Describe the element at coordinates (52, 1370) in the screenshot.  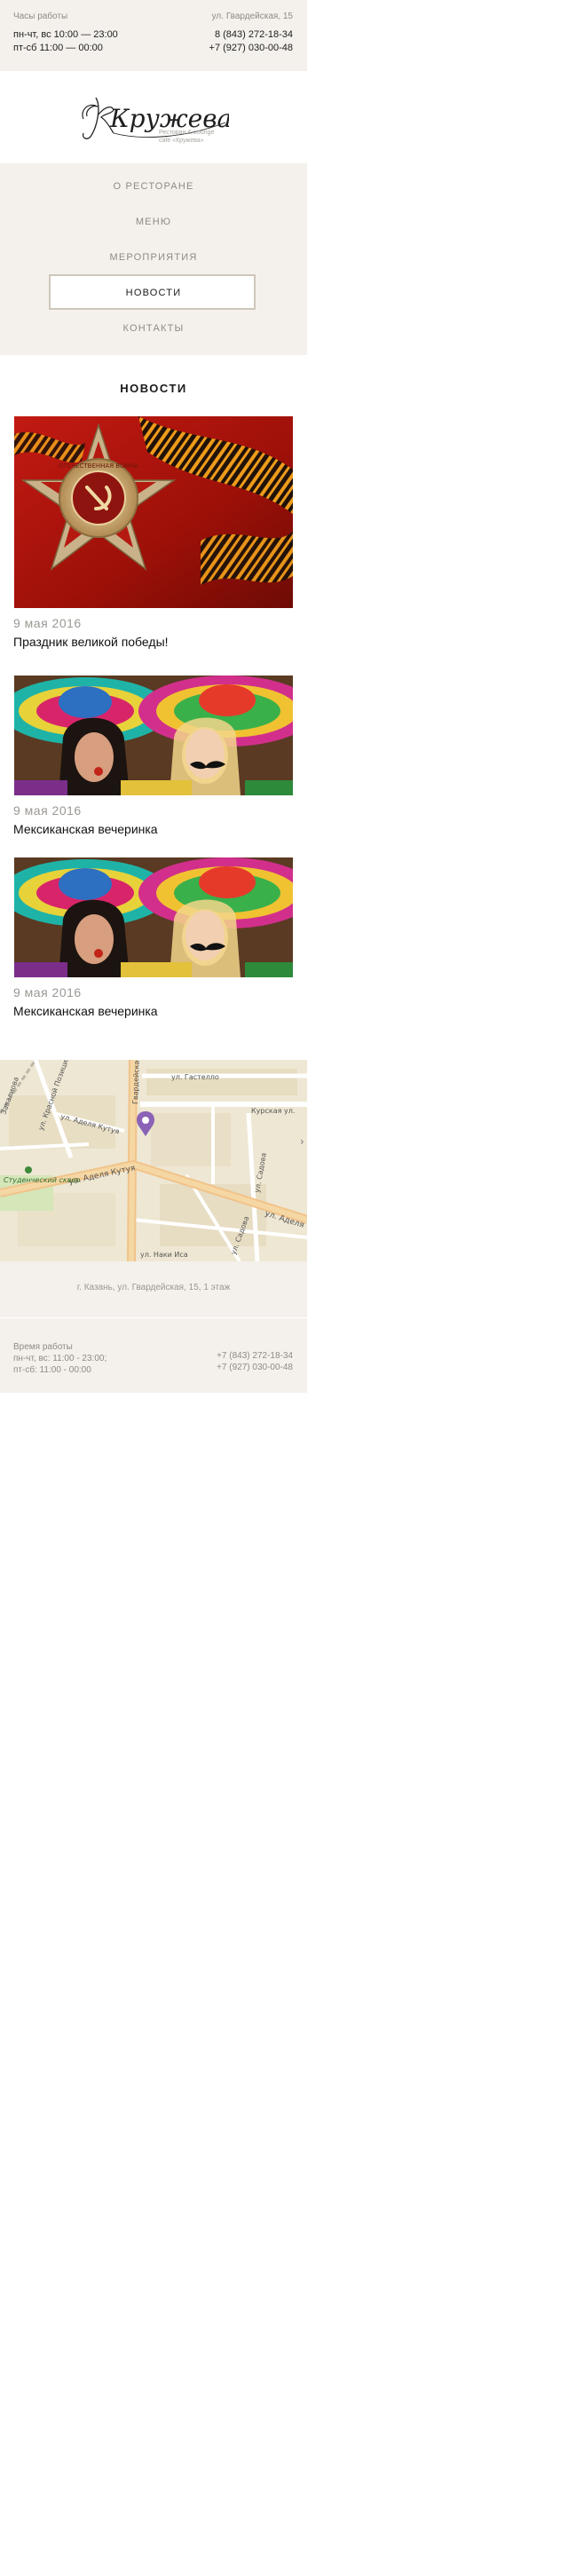
I see `footer-hours-weekend: пт-сб: 11:00 - 00:00` at that location.